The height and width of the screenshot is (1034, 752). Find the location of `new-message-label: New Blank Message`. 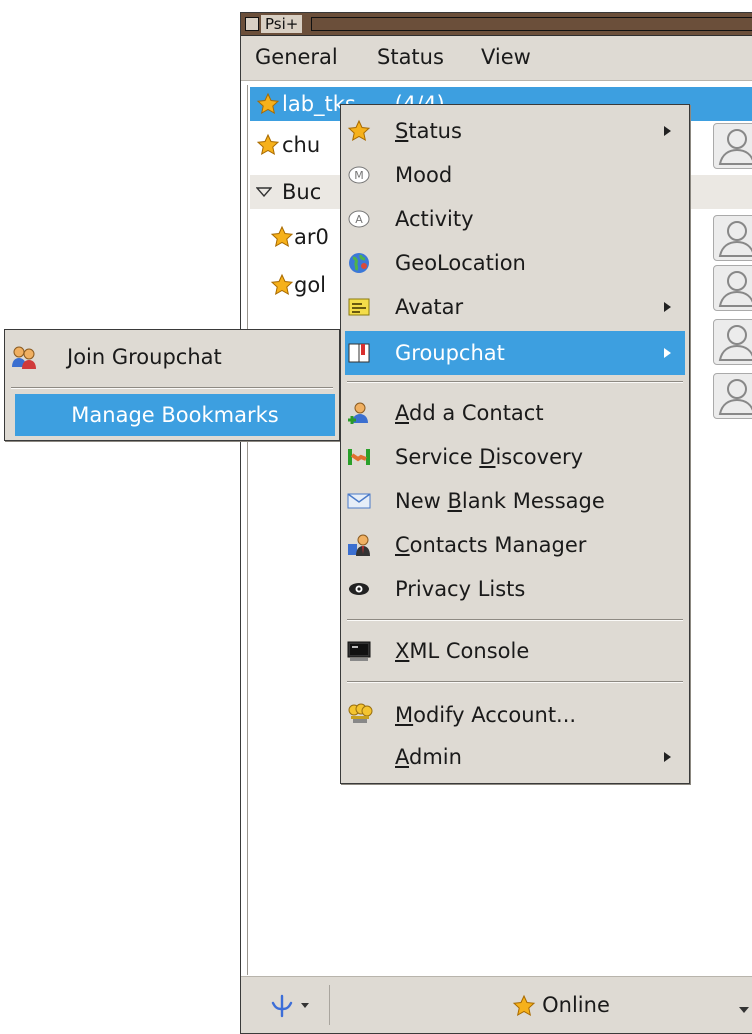

new-message-label: New Blank Message is located at coordinates (500, 501).